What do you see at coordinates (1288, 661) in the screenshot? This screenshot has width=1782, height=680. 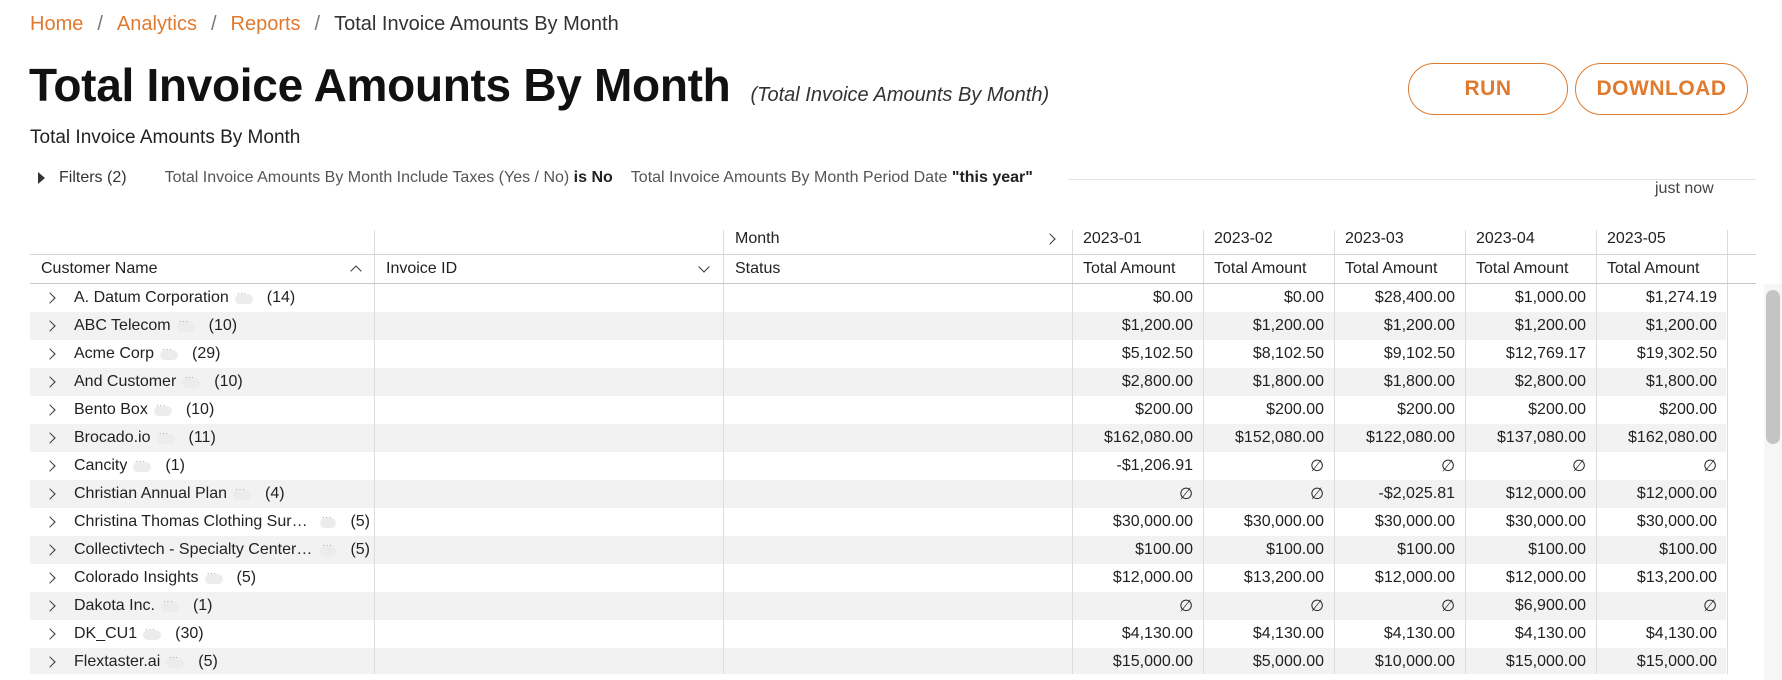 I see `amount-cell: $5,000.00` at bounding box center [1288, 661].